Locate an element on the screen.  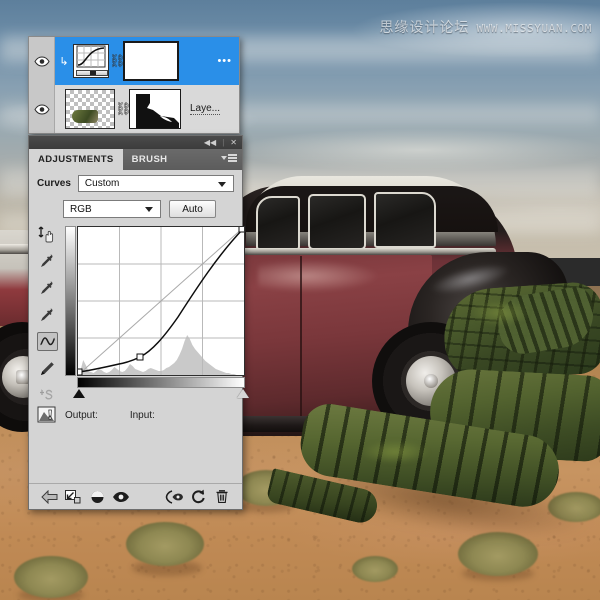
curves-preset-row: Curves Custom is located at coordinates (135, 183).